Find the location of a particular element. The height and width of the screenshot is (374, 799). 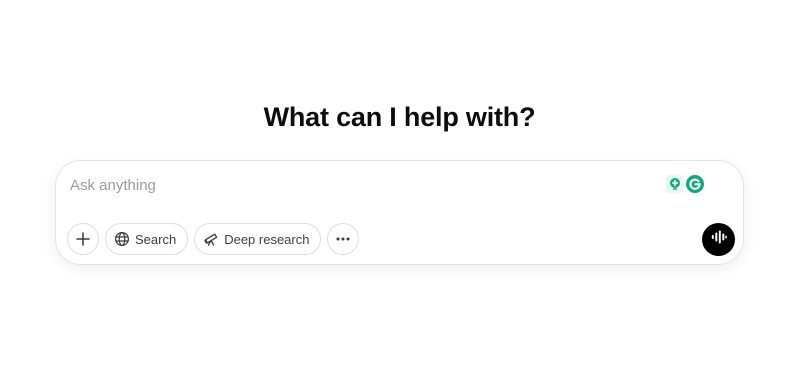

plus-icon is located at coordinates (83, 239).